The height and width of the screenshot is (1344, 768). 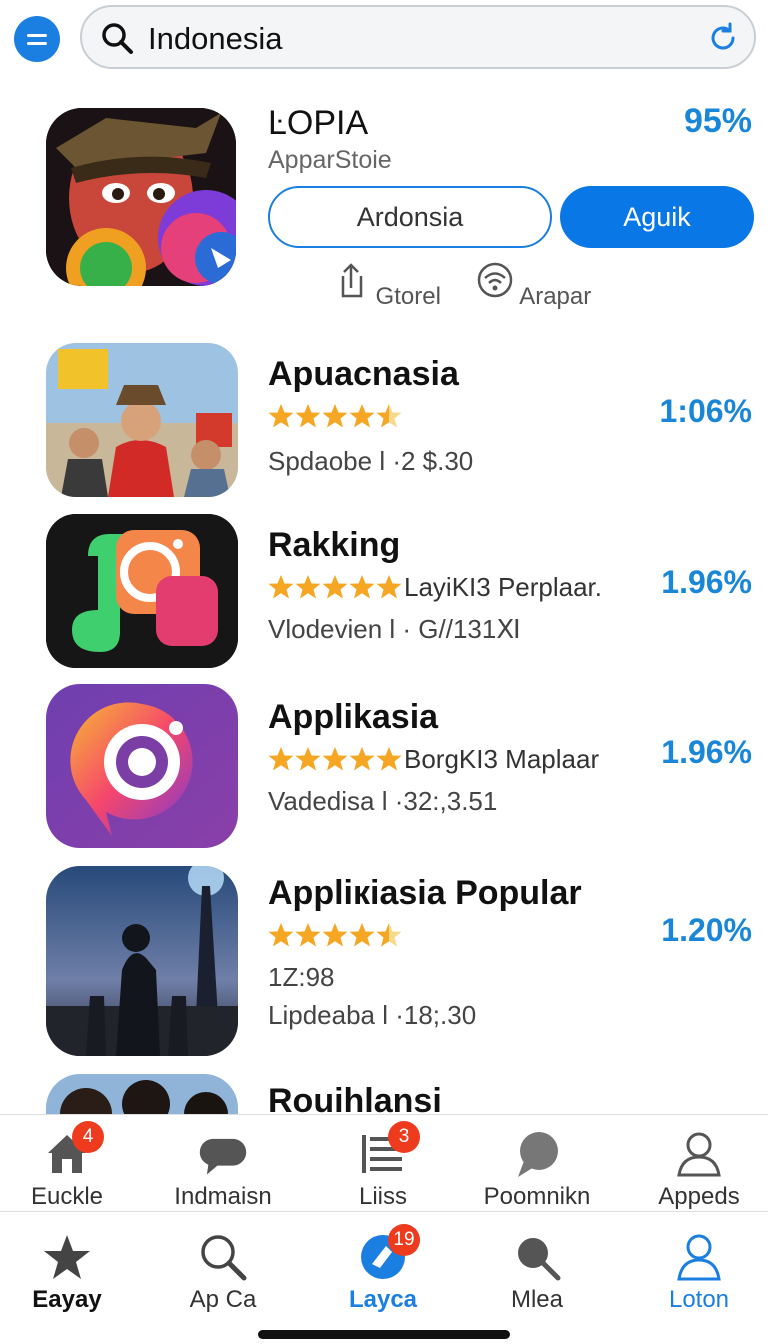 I want to click on tab-search-2: Mlea, so click(x=537, y=1273).